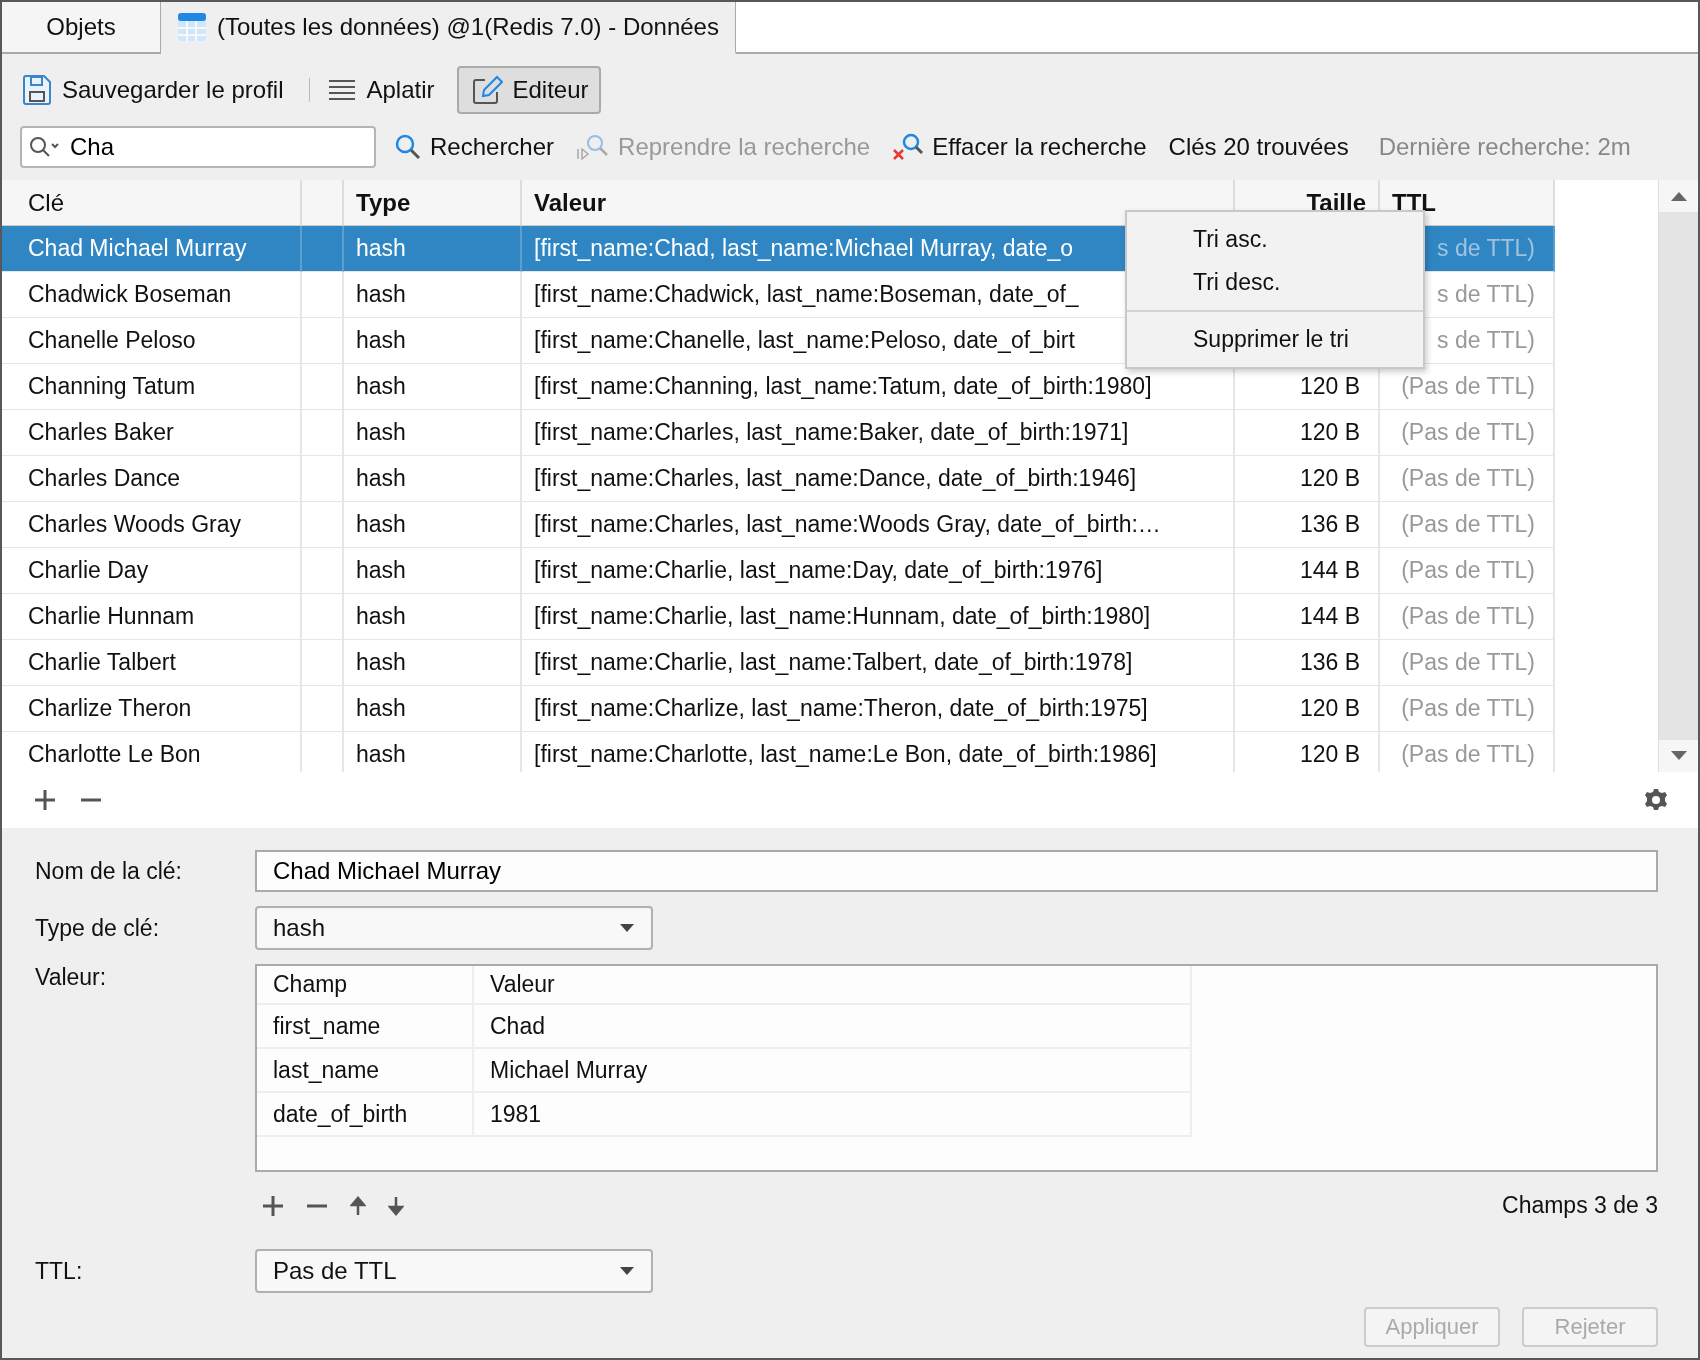 This screenshot has width=1700, height=1360. I want to click on table-row: Charles Baker hash [first_name:Charles, last_name:Baker, date_of_birth:1971] 120 B (Pas de TTL), so click(830, 433).